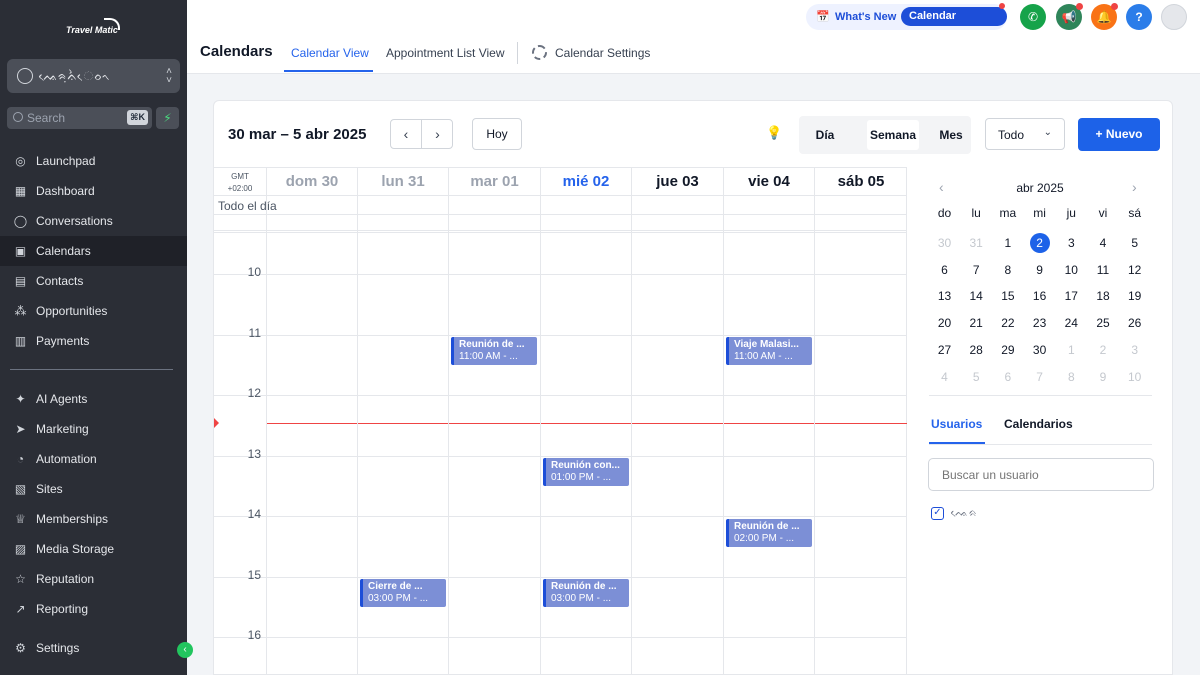 The width and height of the screenshot is (1200, 675). I want to click on mini-day: 23, so click(1039, 323).